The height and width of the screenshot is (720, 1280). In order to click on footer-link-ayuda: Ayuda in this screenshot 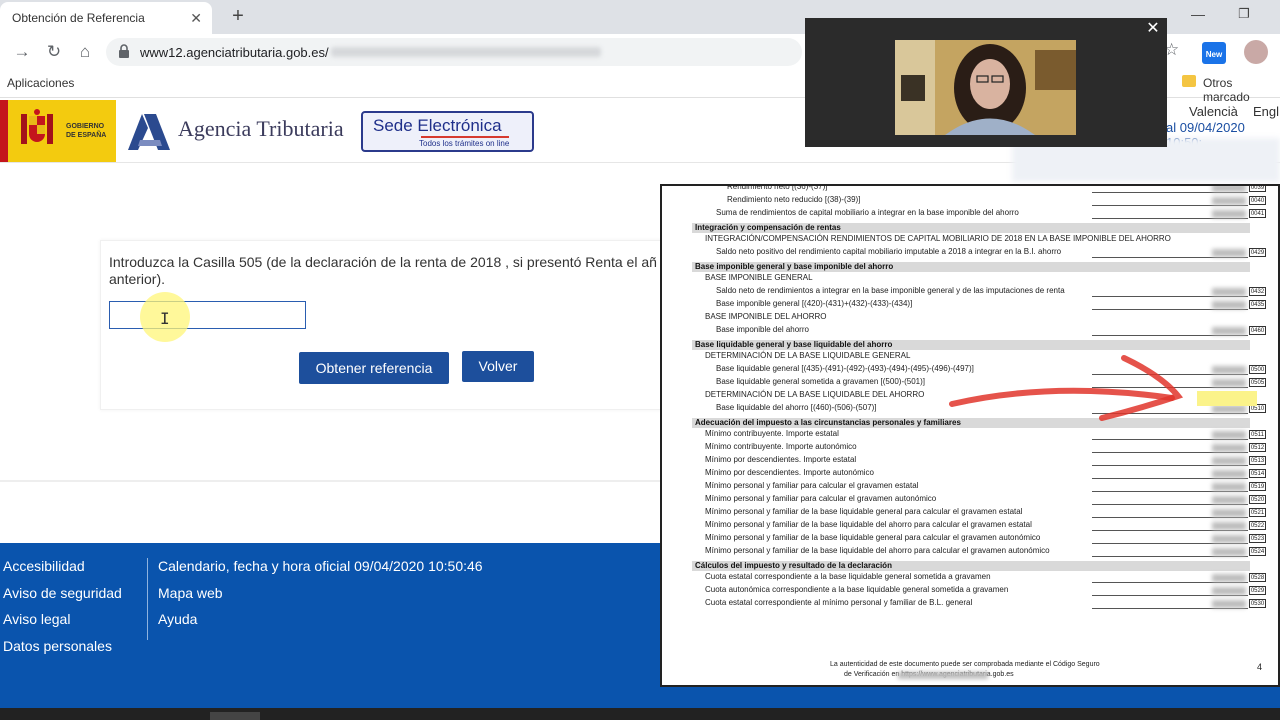, I will do `click(177, 619)`.